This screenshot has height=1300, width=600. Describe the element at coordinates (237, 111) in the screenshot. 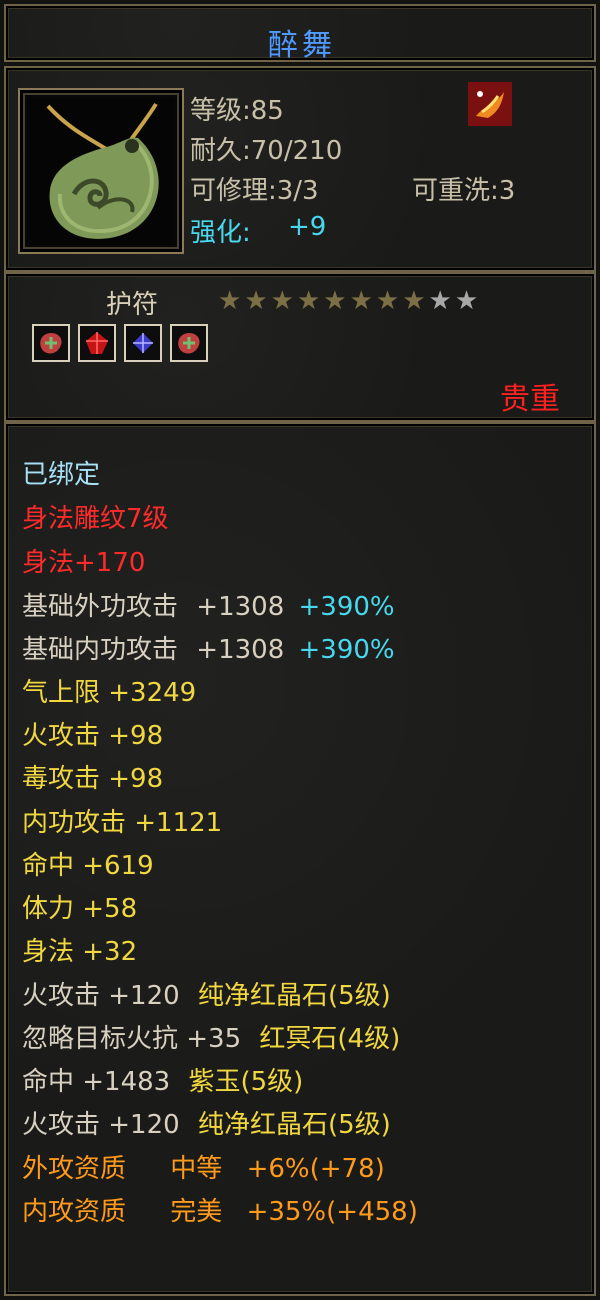

I see `item-level: 等级:85` at that location.